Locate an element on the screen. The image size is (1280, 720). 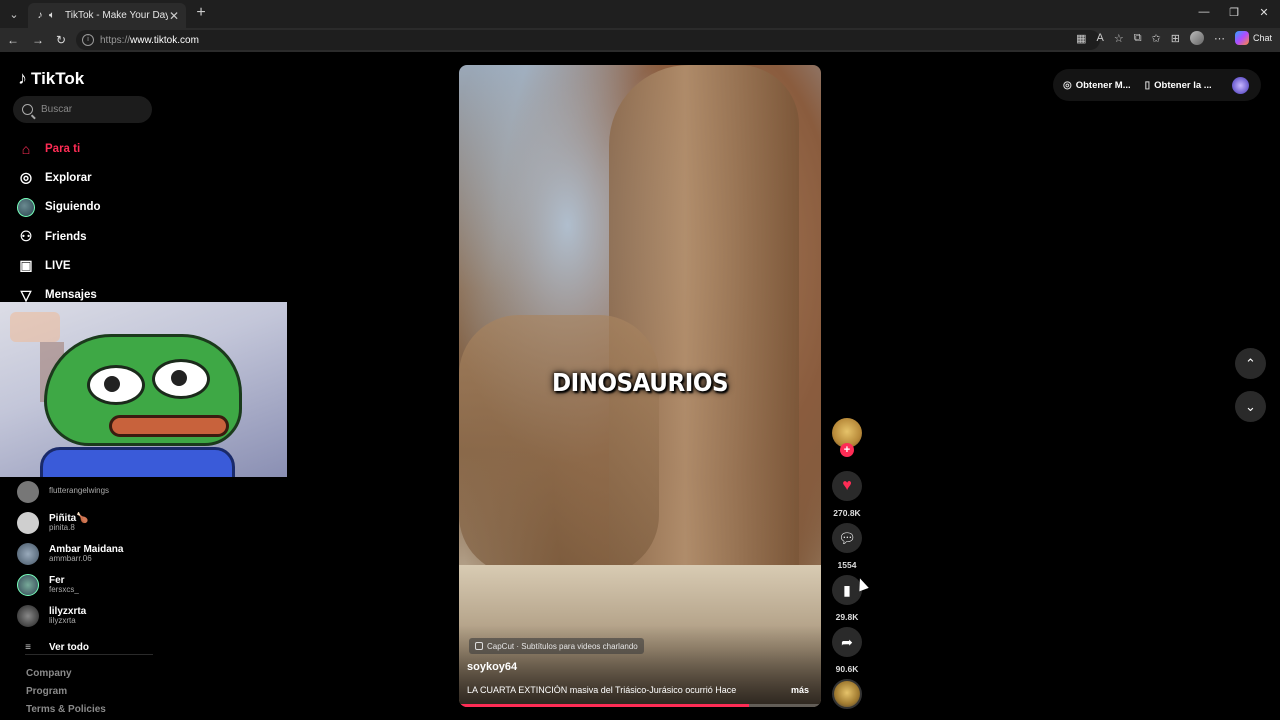
coins-icon: ◎ is located at coordinates (1067, 85).